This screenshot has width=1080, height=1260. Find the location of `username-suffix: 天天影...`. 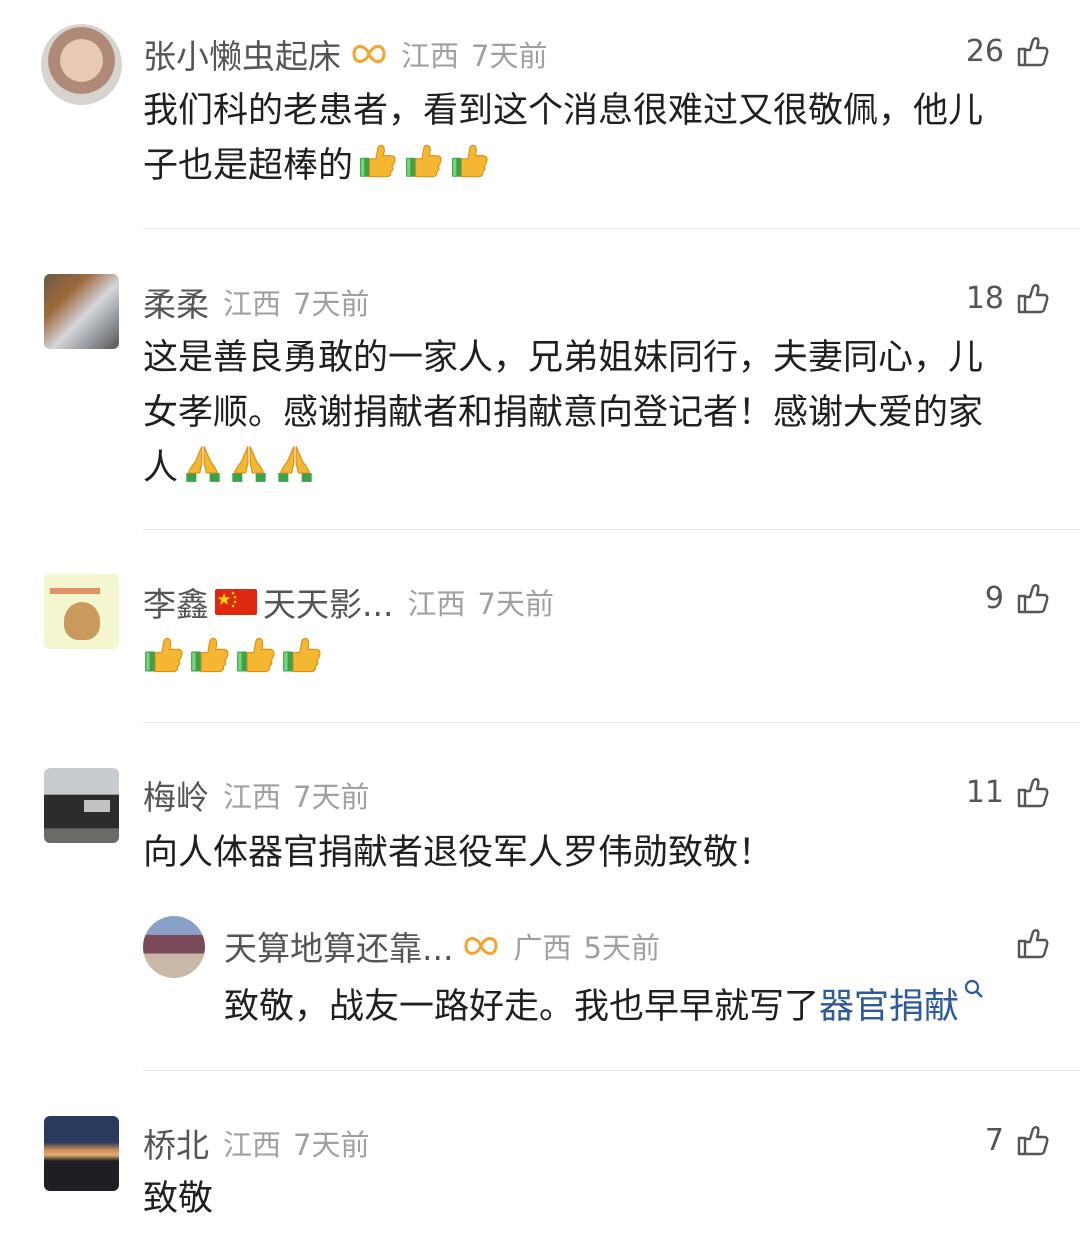

username-suffix: 天天影... is located at coordinates (328, 602).